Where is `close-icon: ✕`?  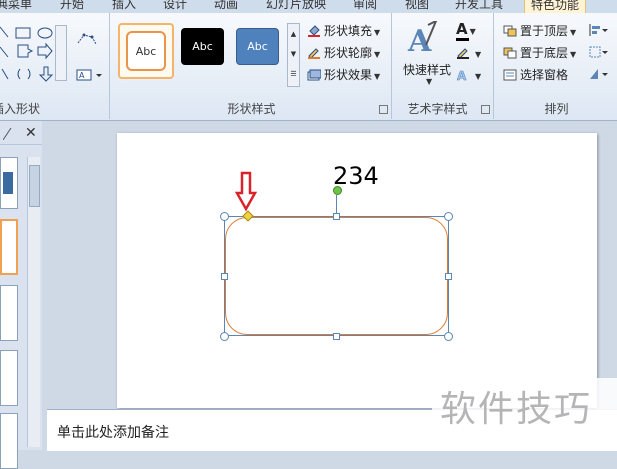
close-icon: ✕ is located at coordinates (31, 133).